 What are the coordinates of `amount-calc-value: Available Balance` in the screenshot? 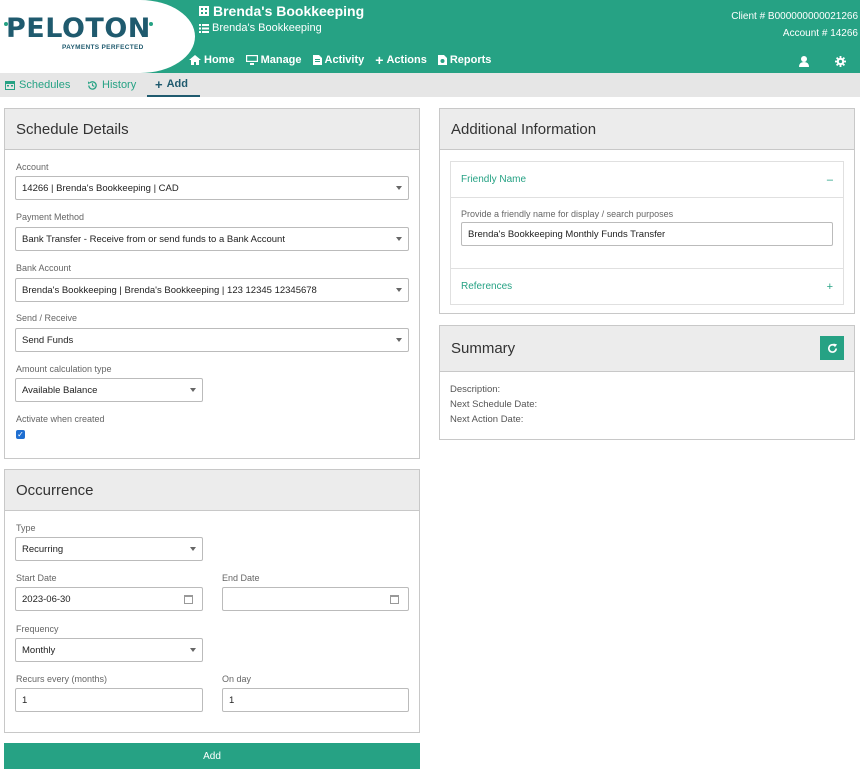 It's located at (60, 390).